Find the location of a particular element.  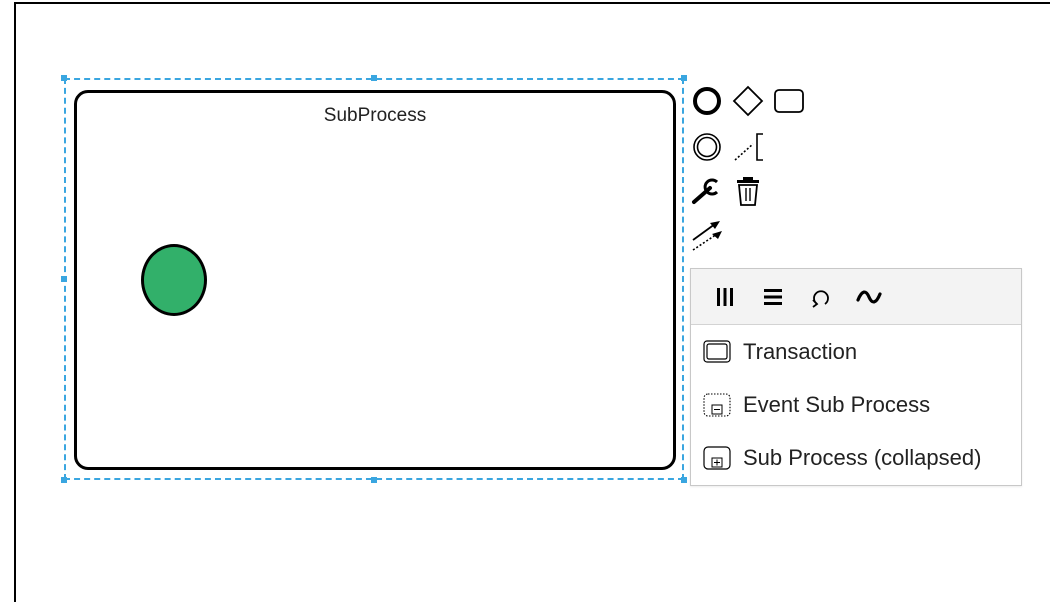

replace-entry-transaction: Transaction is located at coordinates (856, 351).